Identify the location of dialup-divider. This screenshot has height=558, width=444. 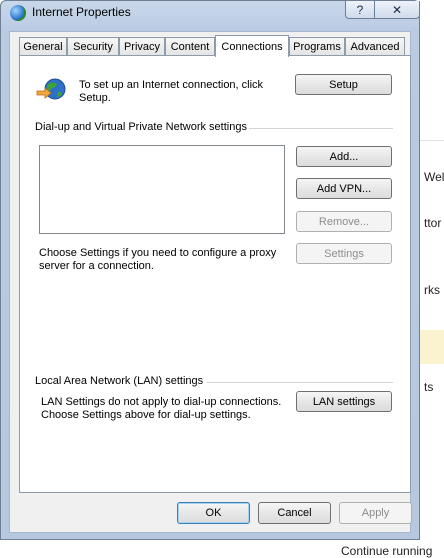
(321, 128).